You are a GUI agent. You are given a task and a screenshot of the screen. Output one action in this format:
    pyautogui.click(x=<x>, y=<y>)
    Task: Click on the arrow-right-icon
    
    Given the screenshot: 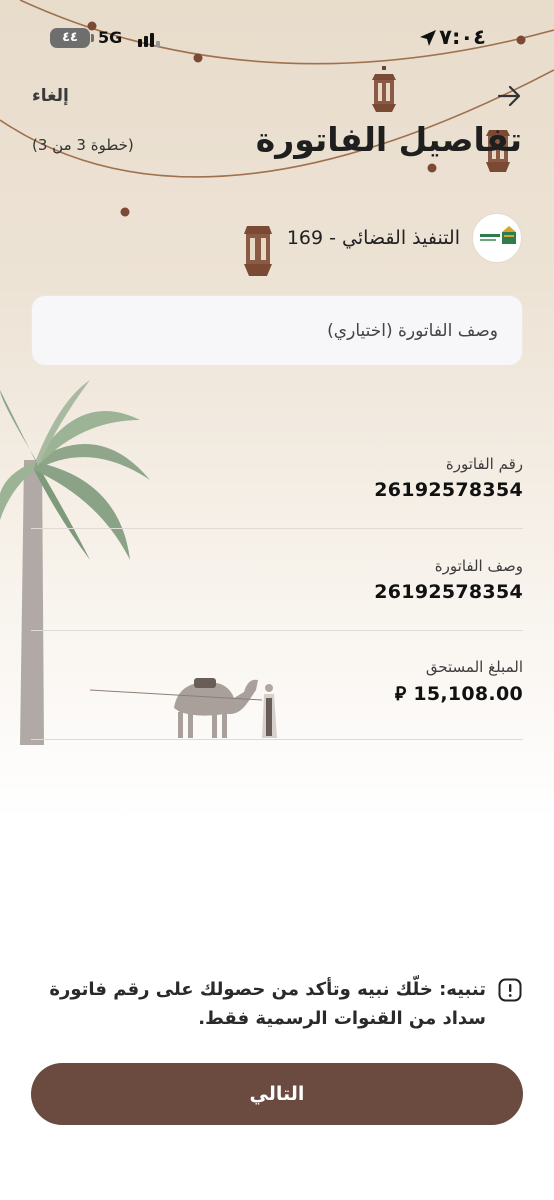 What is the action you would take?
    pyautogui.click(x=509, y=96)
    